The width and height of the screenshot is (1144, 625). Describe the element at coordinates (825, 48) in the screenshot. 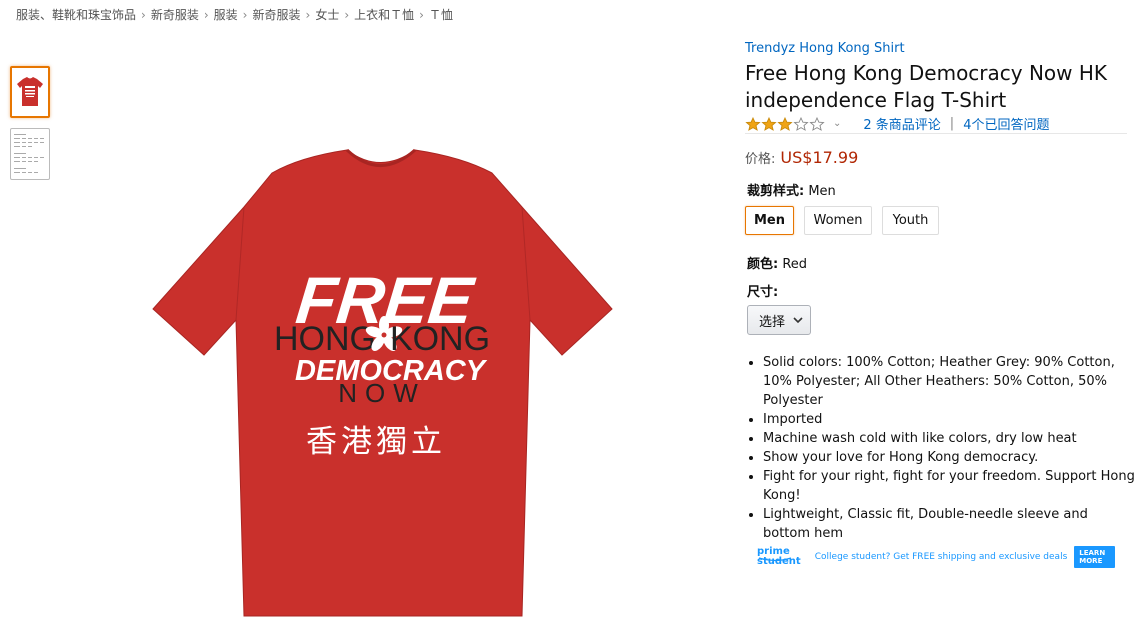

I see `brand-link: Trendyz Hong Kong Shirt` at that location.